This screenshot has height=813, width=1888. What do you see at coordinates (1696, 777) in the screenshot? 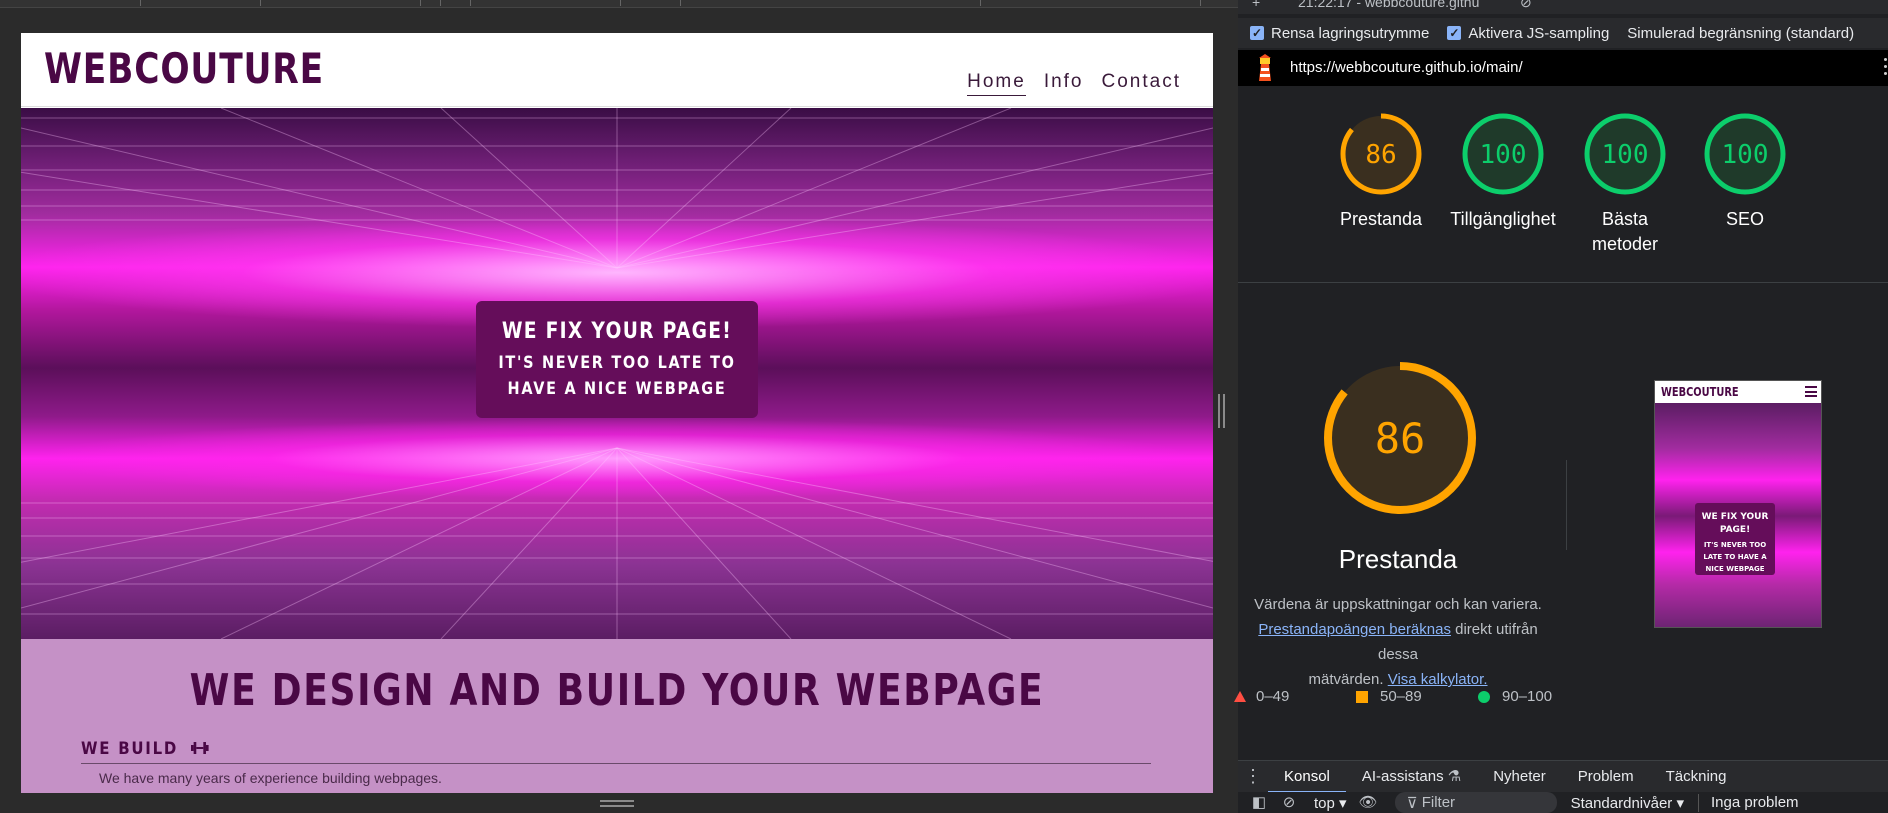
I see `tab-coverage: Täckning` at bounding box center [1696, 777].